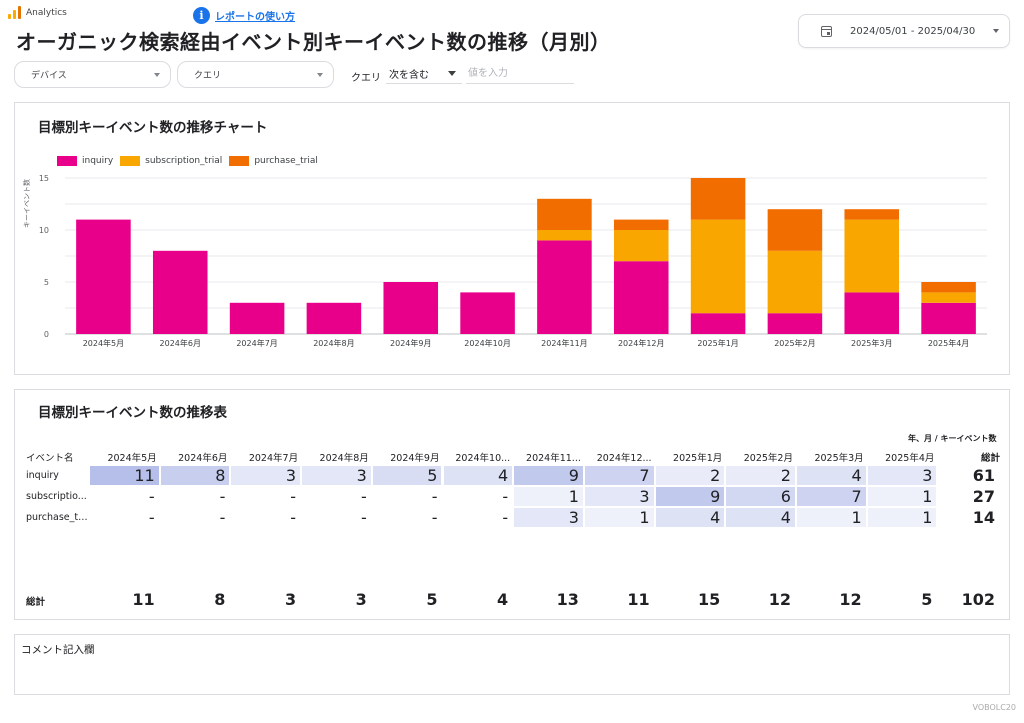 This screenshot has width=1024, height=723. Describe the element at coordinates (203, 458) in the screenshot. I see `column-header: 2024年6月` at that location.